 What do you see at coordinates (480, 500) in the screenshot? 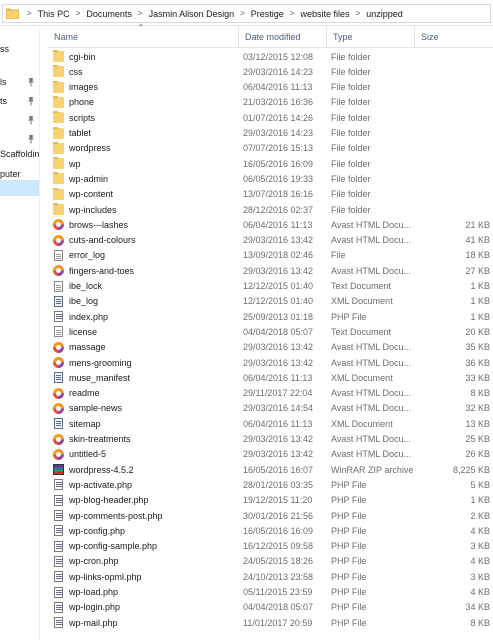
I see `file-size: 1 KB` at bounding box center [480, 500].